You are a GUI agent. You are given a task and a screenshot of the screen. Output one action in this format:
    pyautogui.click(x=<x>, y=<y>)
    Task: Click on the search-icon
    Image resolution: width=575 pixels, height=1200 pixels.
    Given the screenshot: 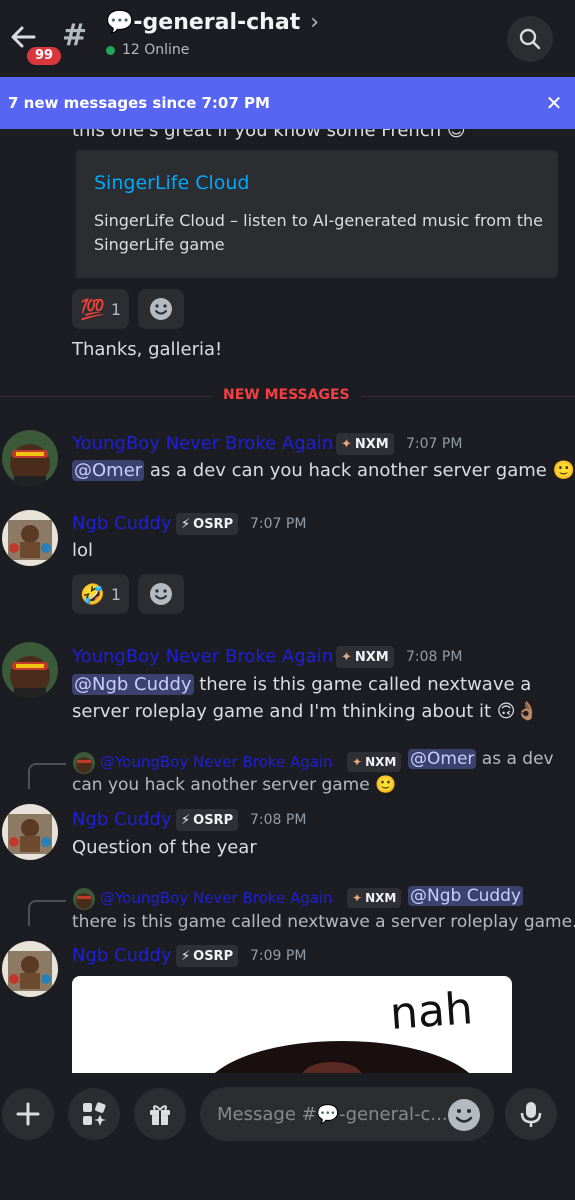 What is the action you would take?
    pyautogui.click(x=530, y=39)
    